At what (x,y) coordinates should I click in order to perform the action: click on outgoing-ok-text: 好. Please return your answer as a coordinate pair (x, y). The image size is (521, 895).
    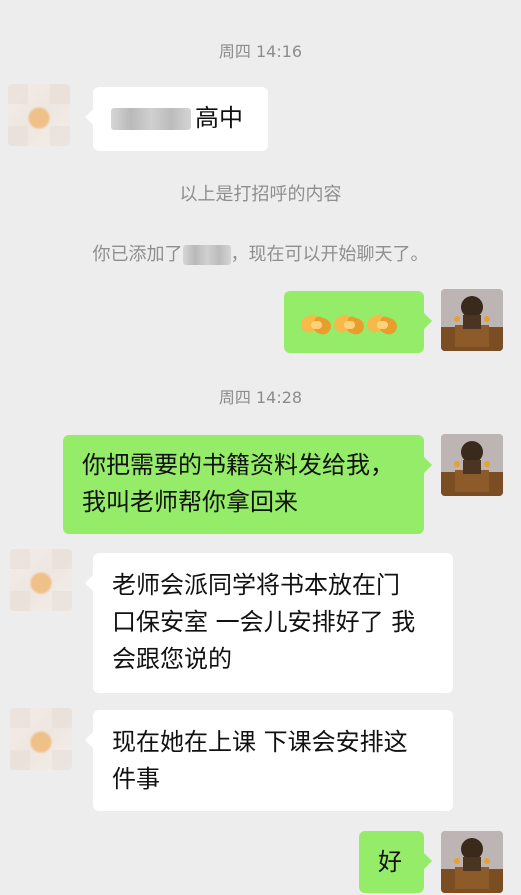
    Looking at the image, I should click on (390, 862).